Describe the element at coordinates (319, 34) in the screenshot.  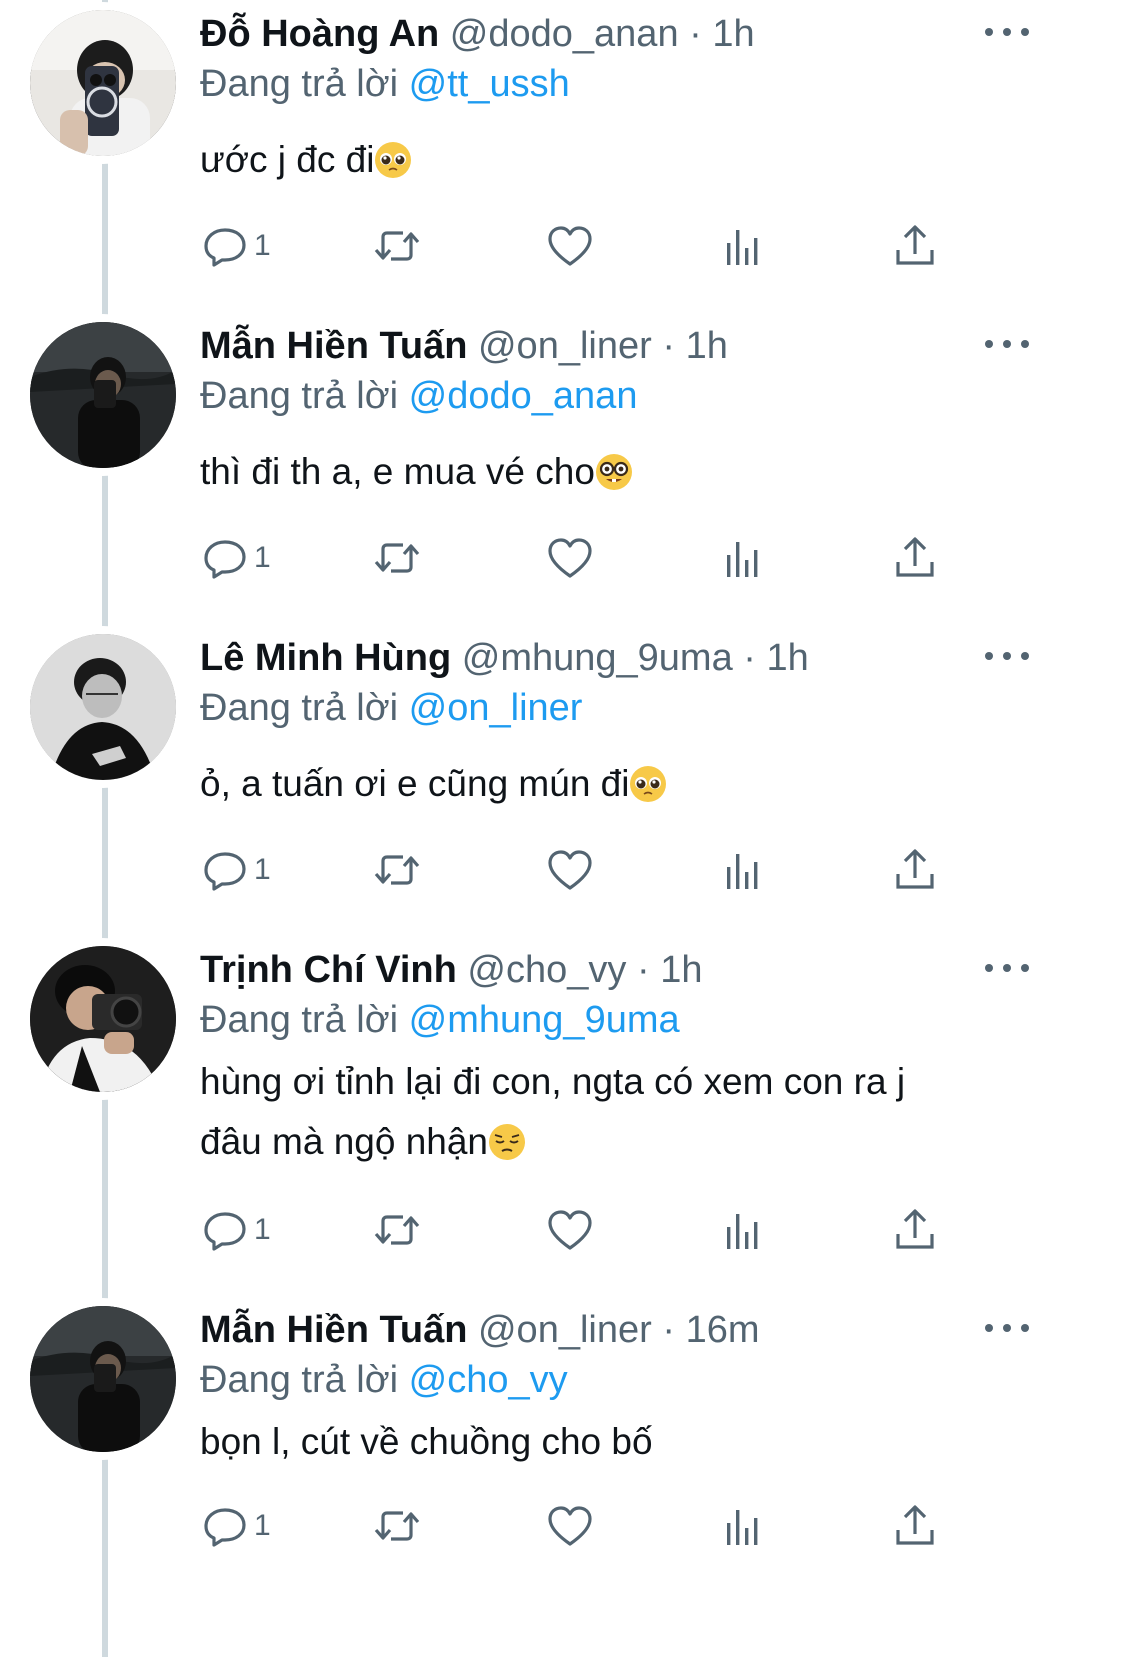
I see `display-name: Đỗ Hoàng An` at that location.